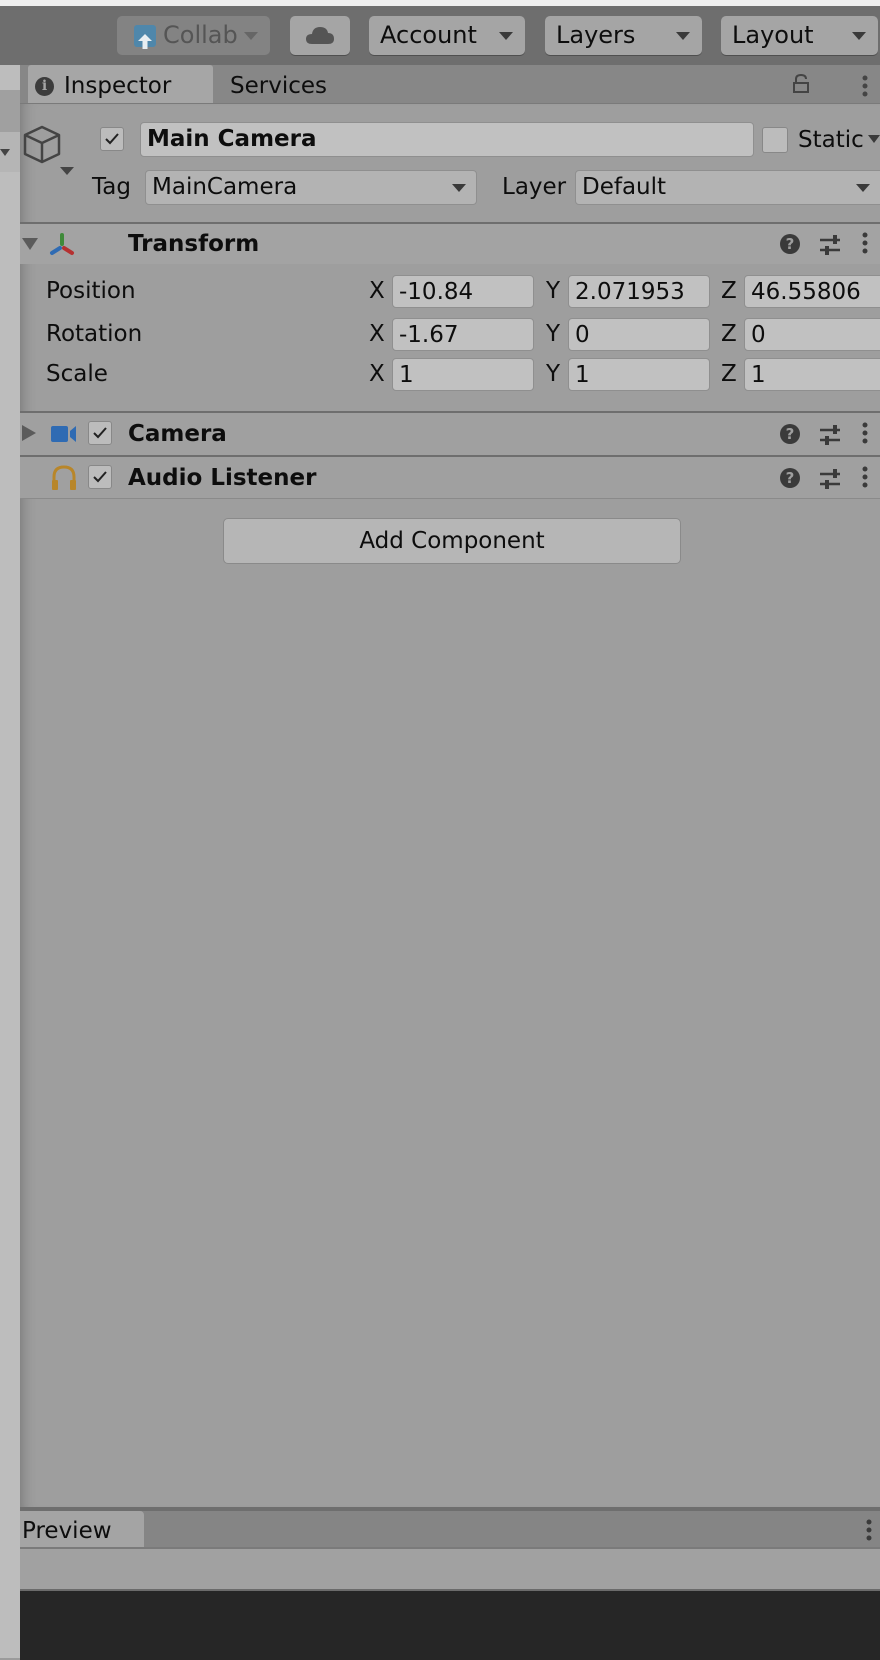 The image size is (880, 1660). Describe the element at coordinates (452, 541) in the screenshot. I see `add-component-button: Add Component` at that location.